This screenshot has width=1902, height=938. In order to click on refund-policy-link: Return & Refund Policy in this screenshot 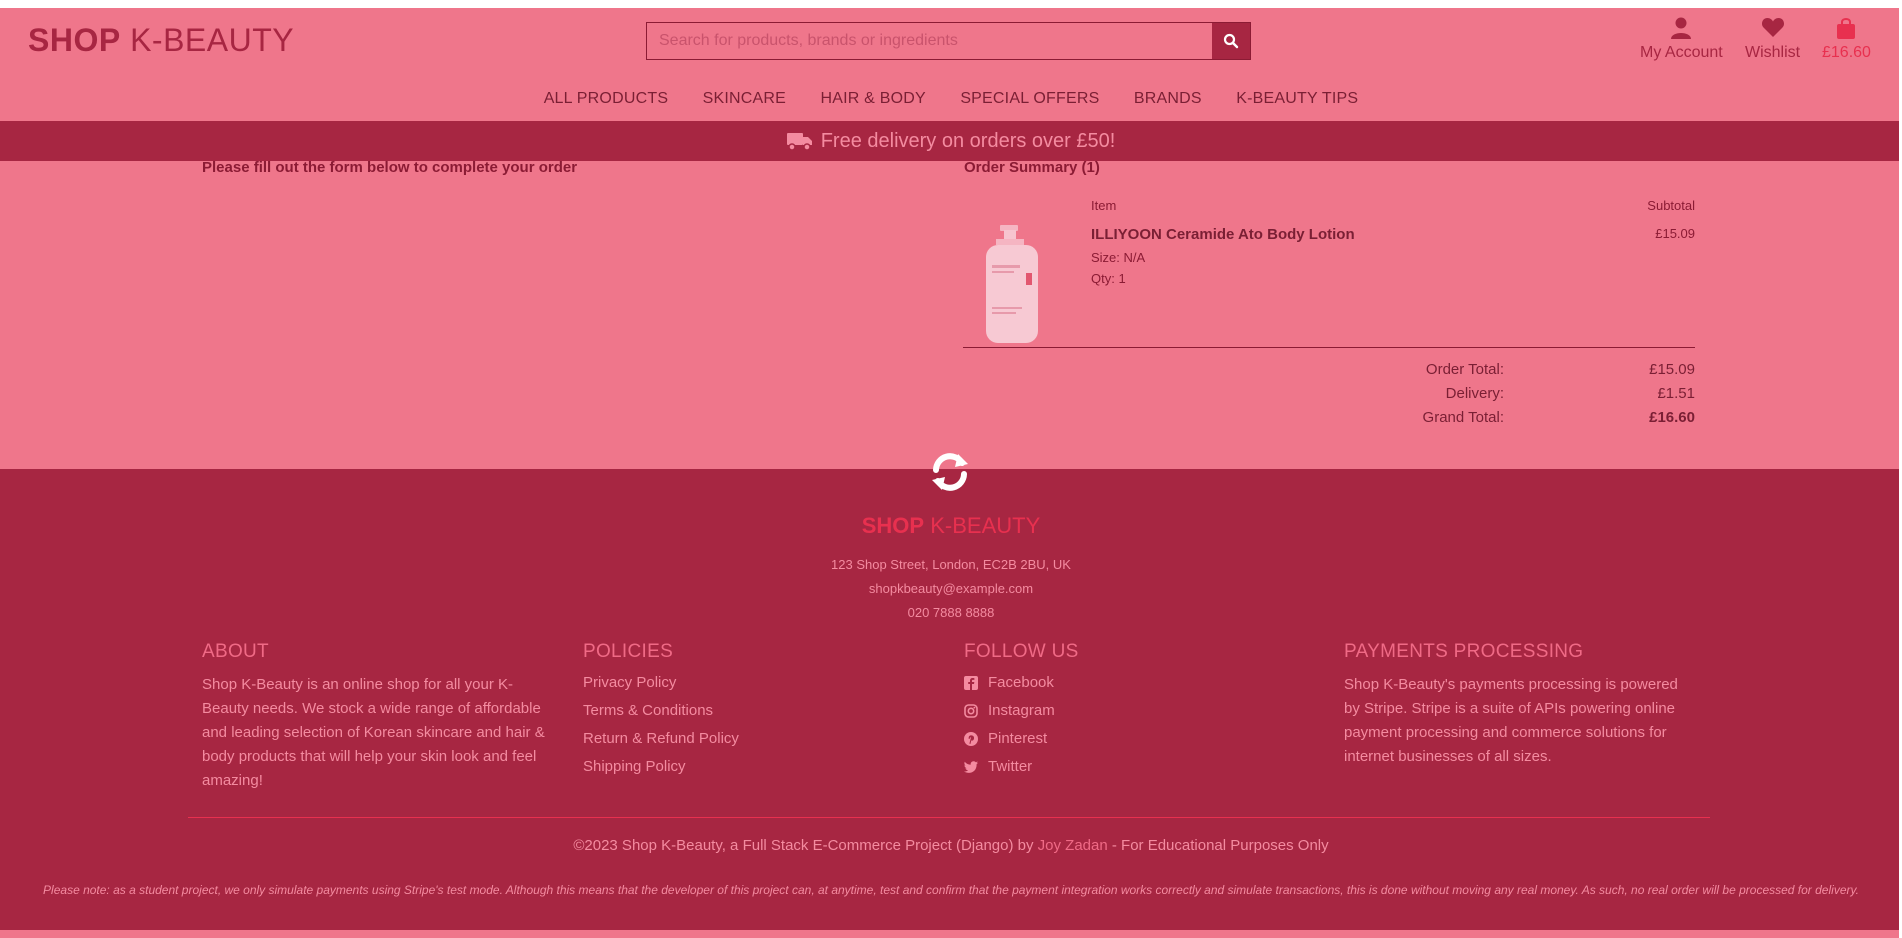, I will do `click(661, 738)`.